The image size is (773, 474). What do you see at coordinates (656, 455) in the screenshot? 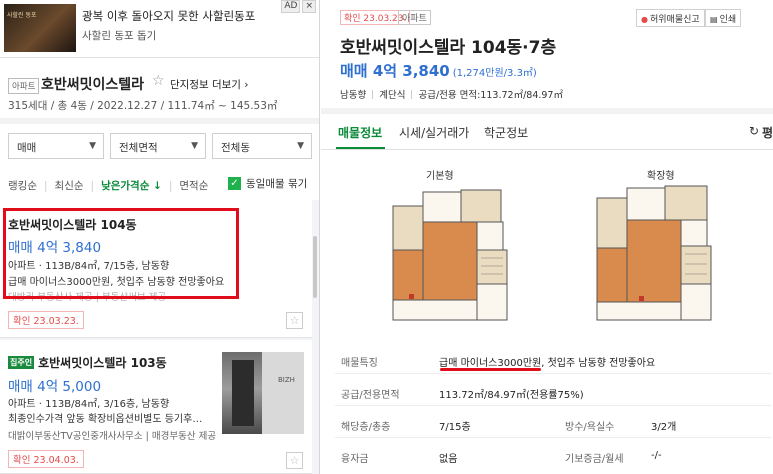
I see `row-value: -/-` at bounding box center [656, 455].